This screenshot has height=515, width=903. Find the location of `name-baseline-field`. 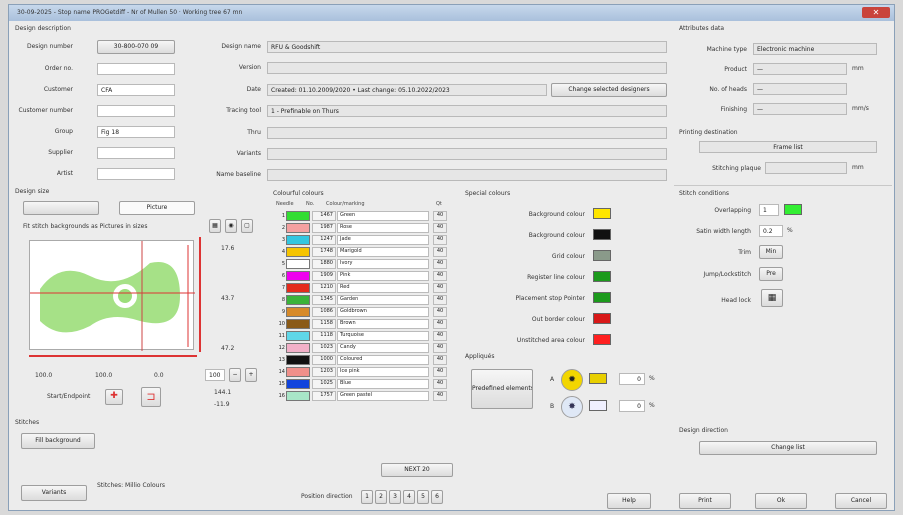

name-baseline-field is located at coordinates (467, 175).